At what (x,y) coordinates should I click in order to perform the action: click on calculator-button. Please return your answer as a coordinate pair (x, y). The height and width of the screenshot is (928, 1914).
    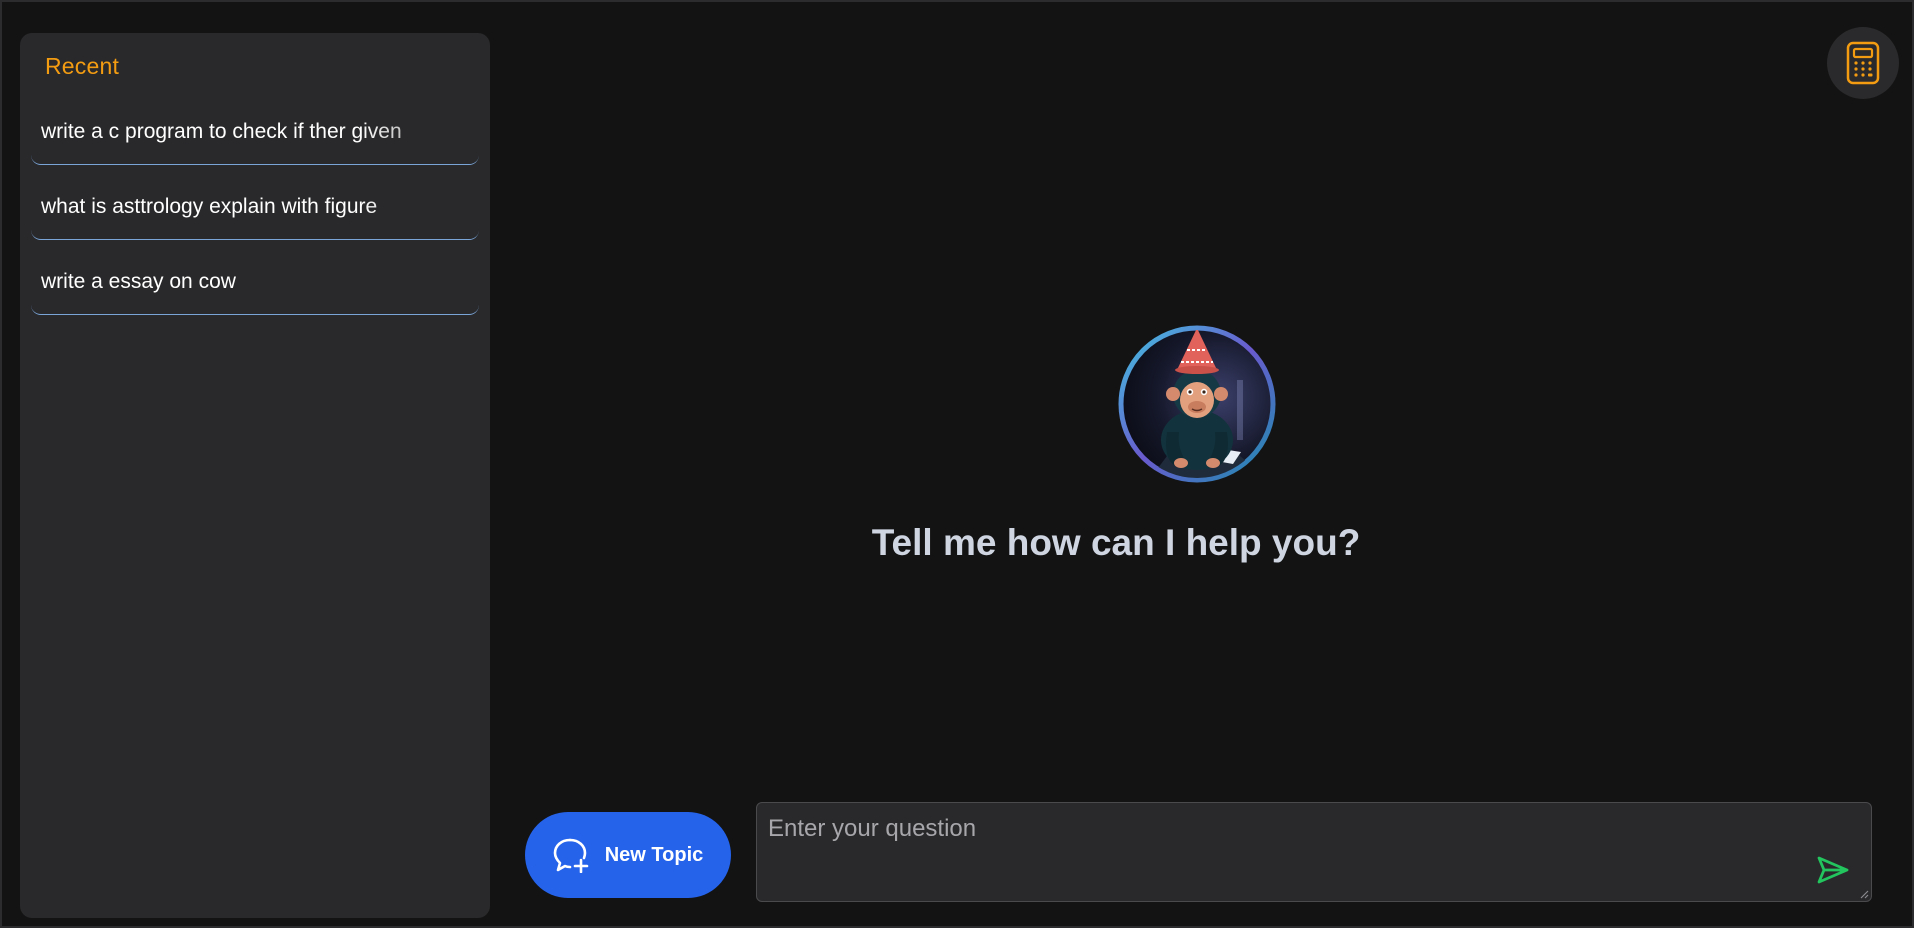
    Looking at the image, I should click on (1863, 63).